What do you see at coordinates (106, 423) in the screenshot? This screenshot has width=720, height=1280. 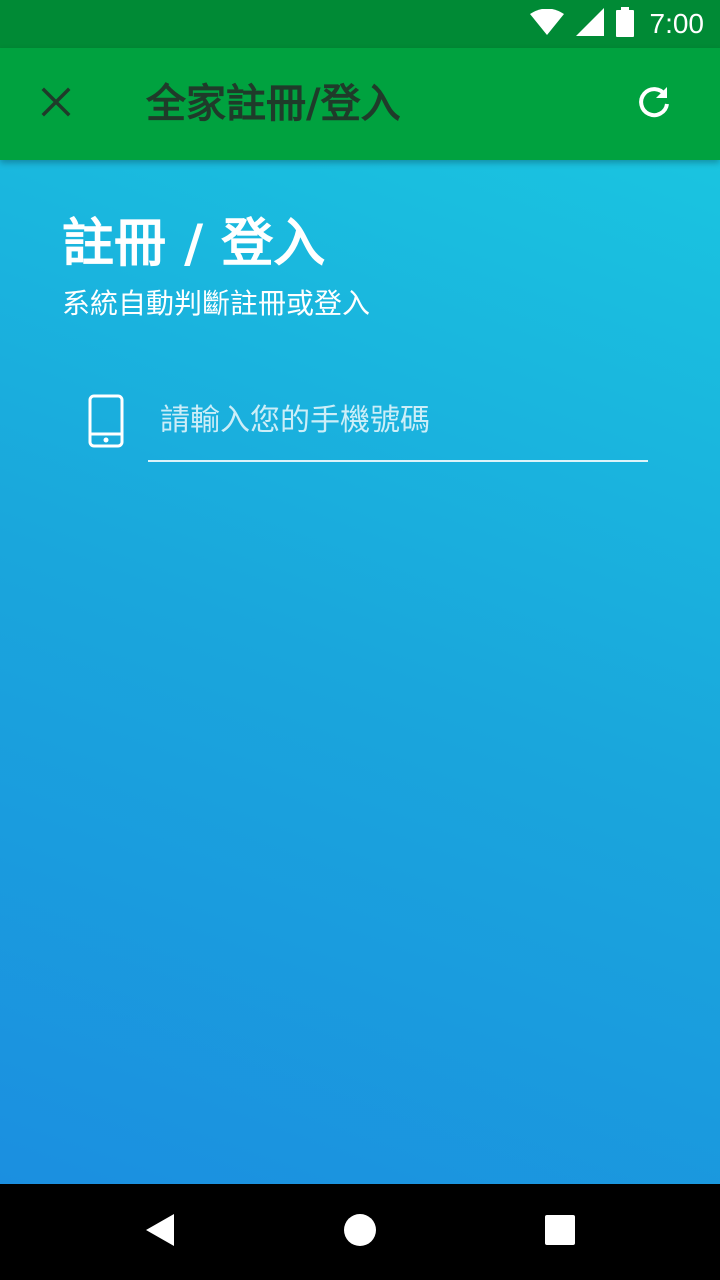 I see `smartphone-icon` at bounding box center [106, 423].